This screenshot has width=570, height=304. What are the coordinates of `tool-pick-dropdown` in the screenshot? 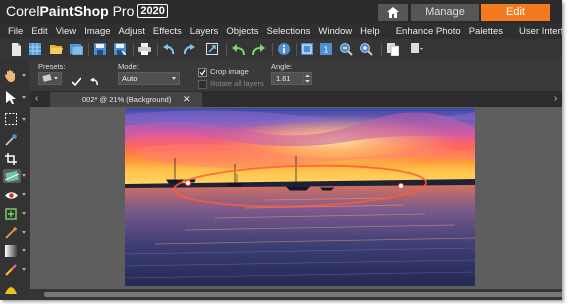 It's located at (24, 97).